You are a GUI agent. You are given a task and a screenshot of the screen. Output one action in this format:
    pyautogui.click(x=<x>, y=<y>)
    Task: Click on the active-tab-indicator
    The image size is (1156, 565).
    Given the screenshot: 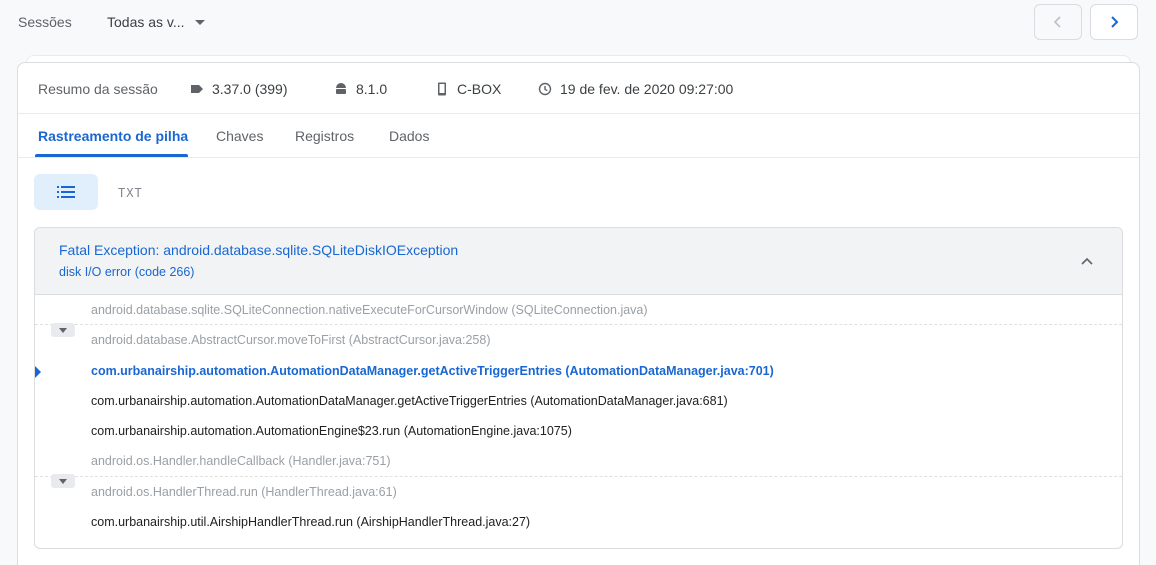 What is the action you would take?
    pyautogui.click(x=111, y=155)
    